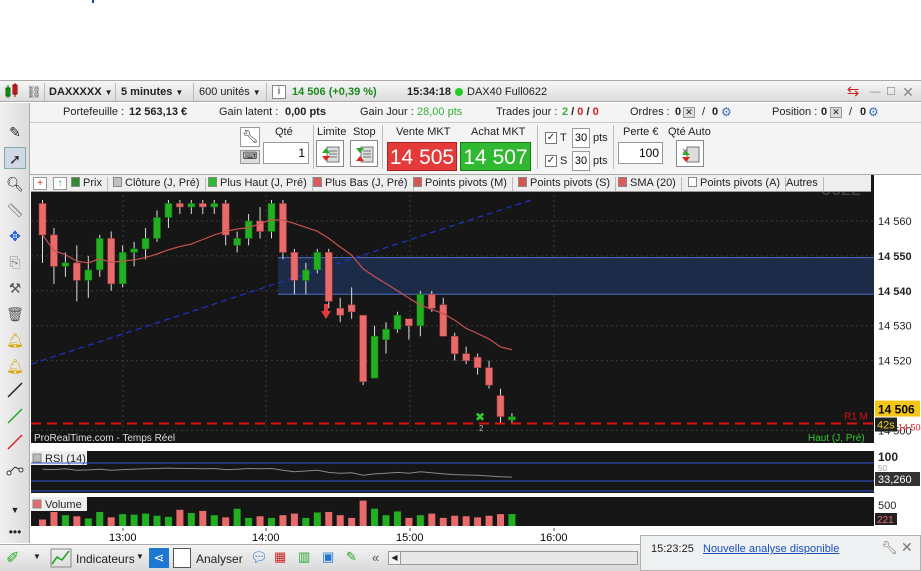  I want to click on ruler-icon: 📏︎, so click(15, 210).